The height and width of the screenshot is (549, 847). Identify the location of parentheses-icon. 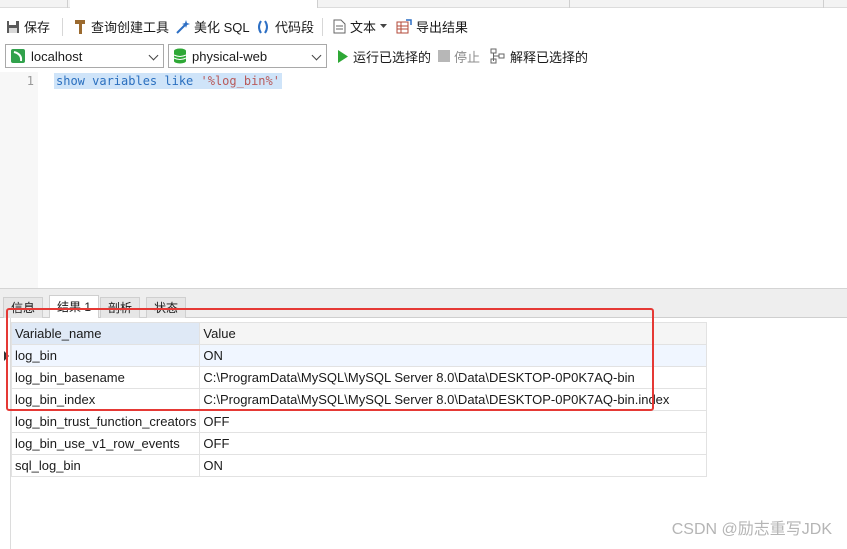
(263, 26).